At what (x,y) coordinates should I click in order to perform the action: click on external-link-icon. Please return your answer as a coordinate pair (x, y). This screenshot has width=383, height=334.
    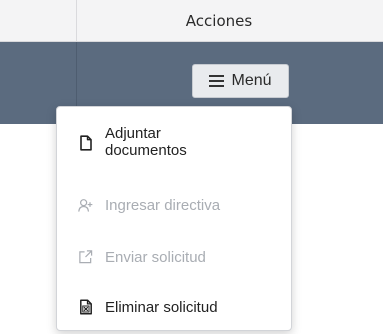
    Looking at the image, I should click on (85, 257).